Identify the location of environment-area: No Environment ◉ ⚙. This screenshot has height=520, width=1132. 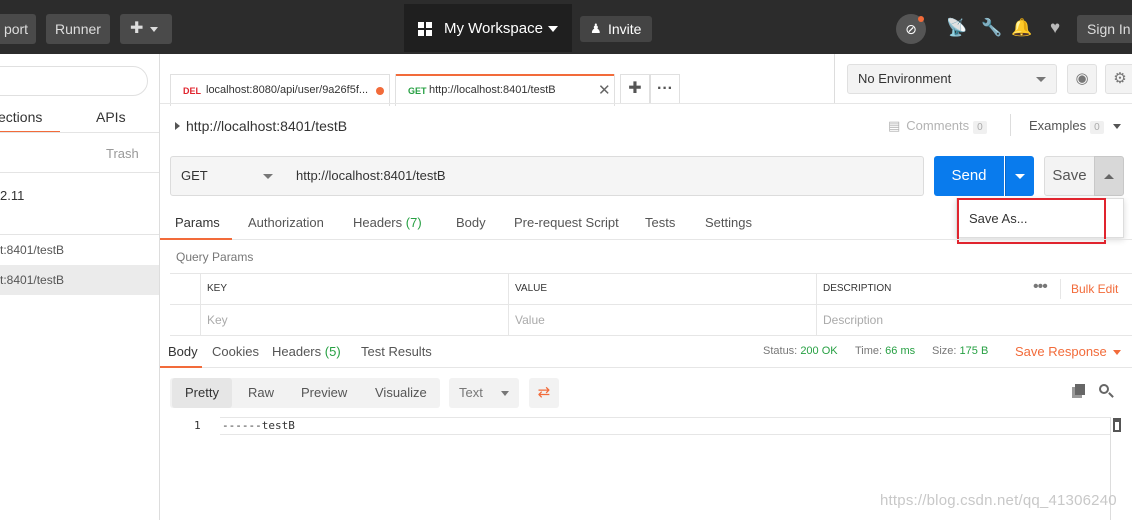
(983, 79).